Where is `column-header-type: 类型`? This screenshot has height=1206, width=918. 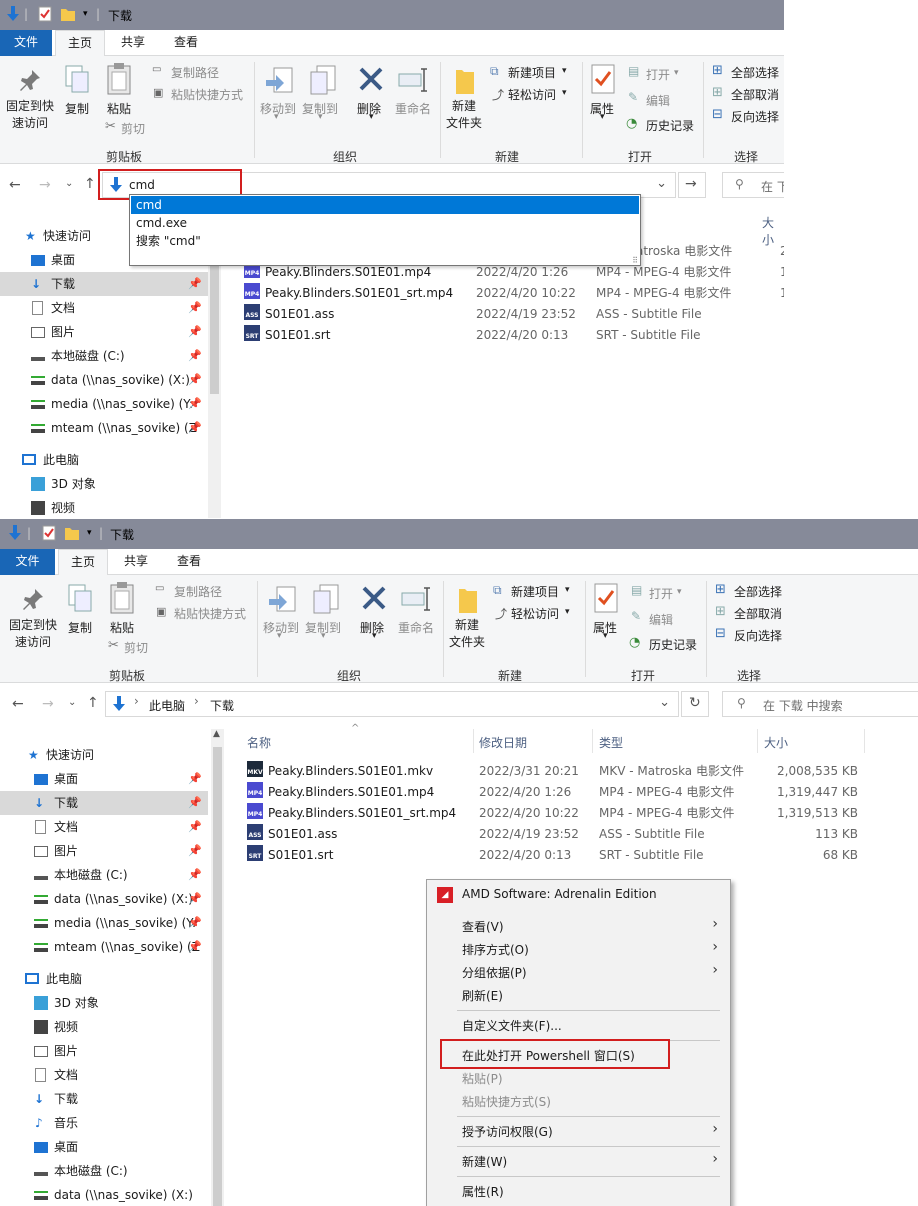 column-header-type: 类型 is located at coordinates (611, 742).